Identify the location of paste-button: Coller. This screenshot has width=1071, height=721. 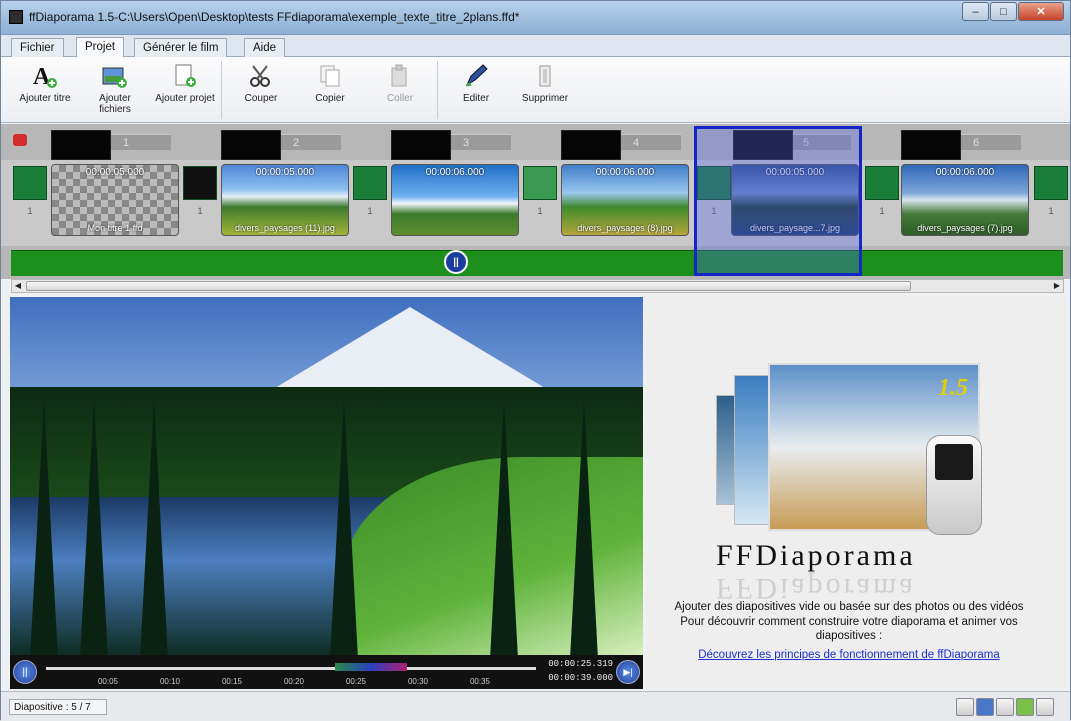
(400, 90).